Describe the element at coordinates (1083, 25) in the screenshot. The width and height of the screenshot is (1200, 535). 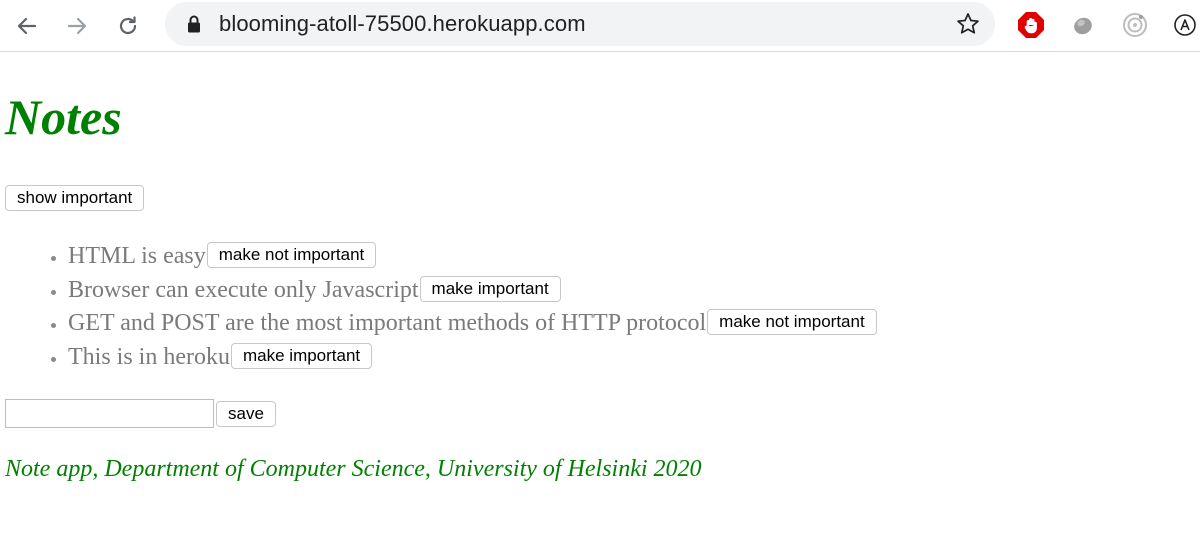
I see `grey-blob-extension-icon` at that location.